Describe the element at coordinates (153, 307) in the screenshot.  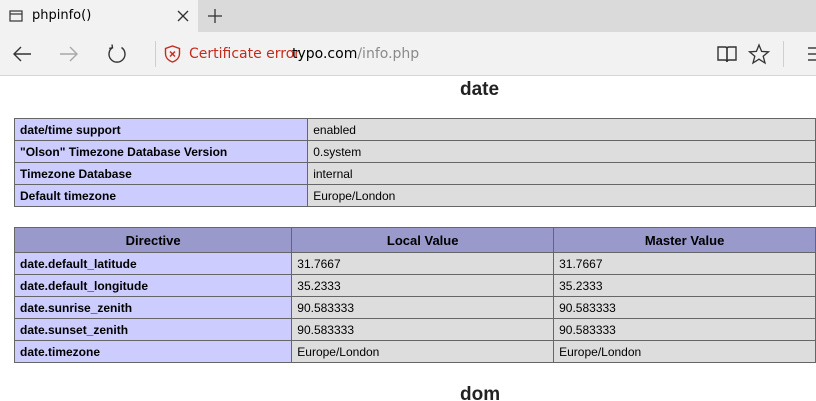
I see `directive-cell: date.sunrise_zenith` at that location.